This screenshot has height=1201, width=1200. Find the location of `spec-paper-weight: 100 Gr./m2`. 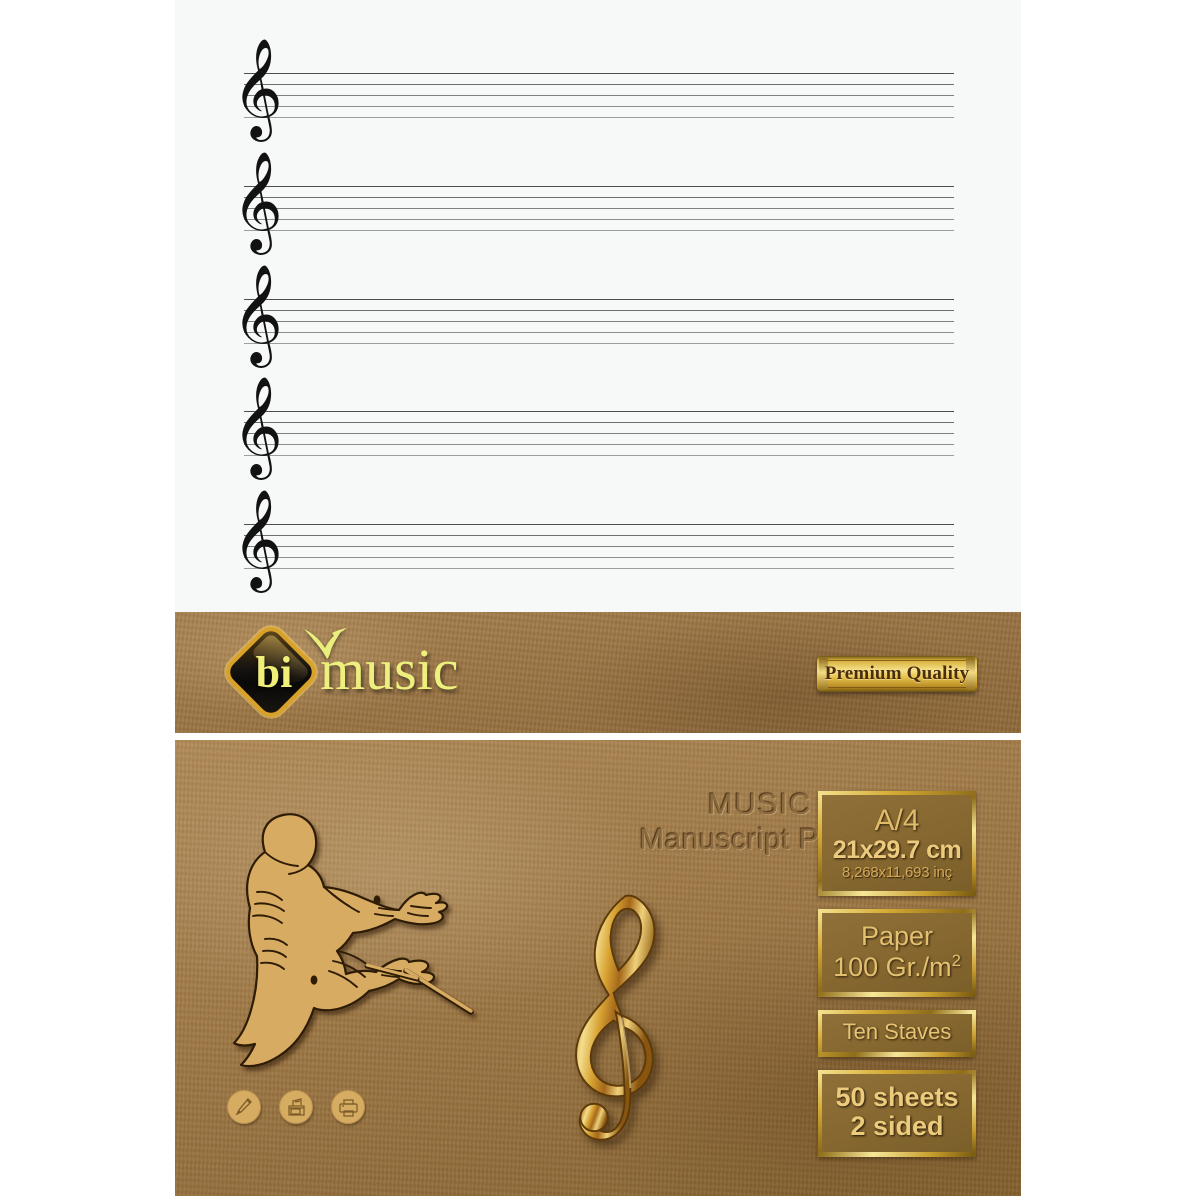

spec-paper-weight: 100 Gr./m2 is located at coordinates (897, 966).